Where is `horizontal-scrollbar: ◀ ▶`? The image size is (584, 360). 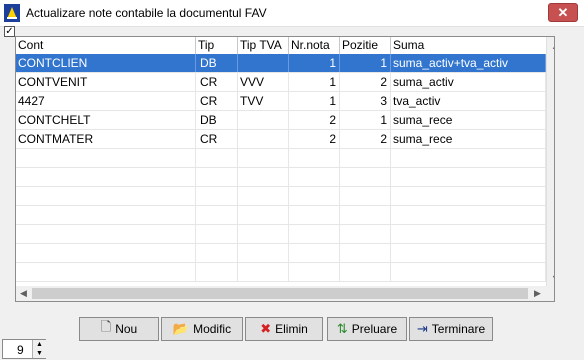
horizontal-scrollbar: ◀ ▶ is located at coordinates (281, 293).